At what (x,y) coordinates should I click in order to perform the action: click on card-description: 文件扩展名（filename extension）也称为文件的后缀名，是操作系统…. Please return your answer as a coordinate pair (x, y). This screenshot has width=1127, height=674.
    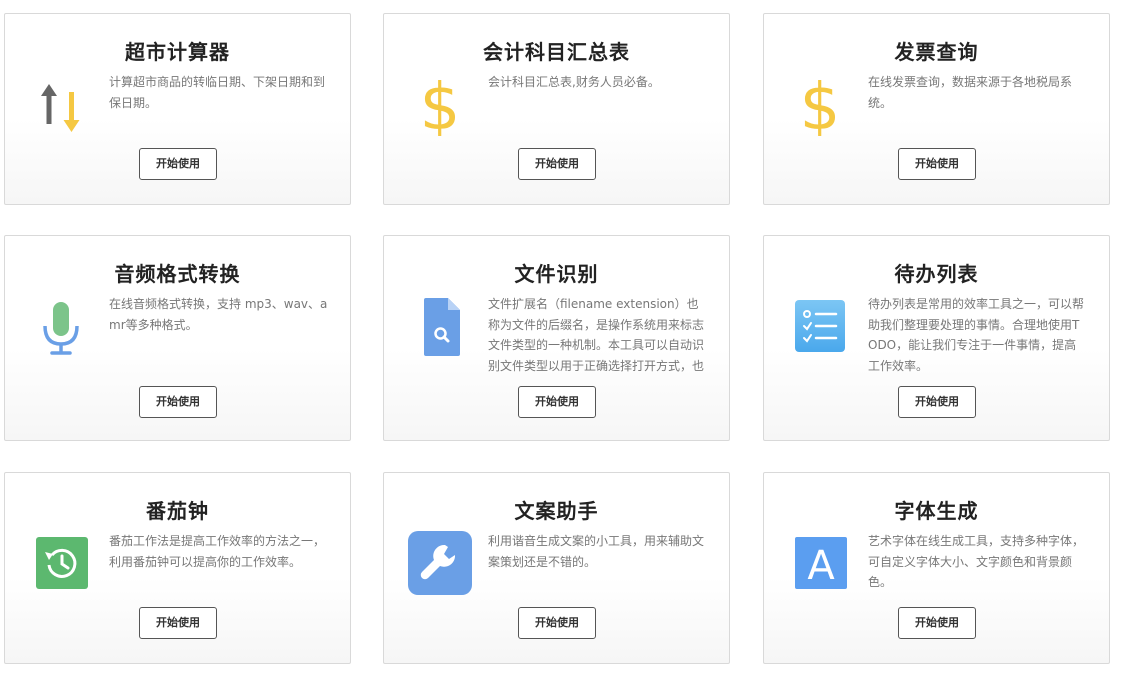
    Looking at the image, I should click on (596, 335).